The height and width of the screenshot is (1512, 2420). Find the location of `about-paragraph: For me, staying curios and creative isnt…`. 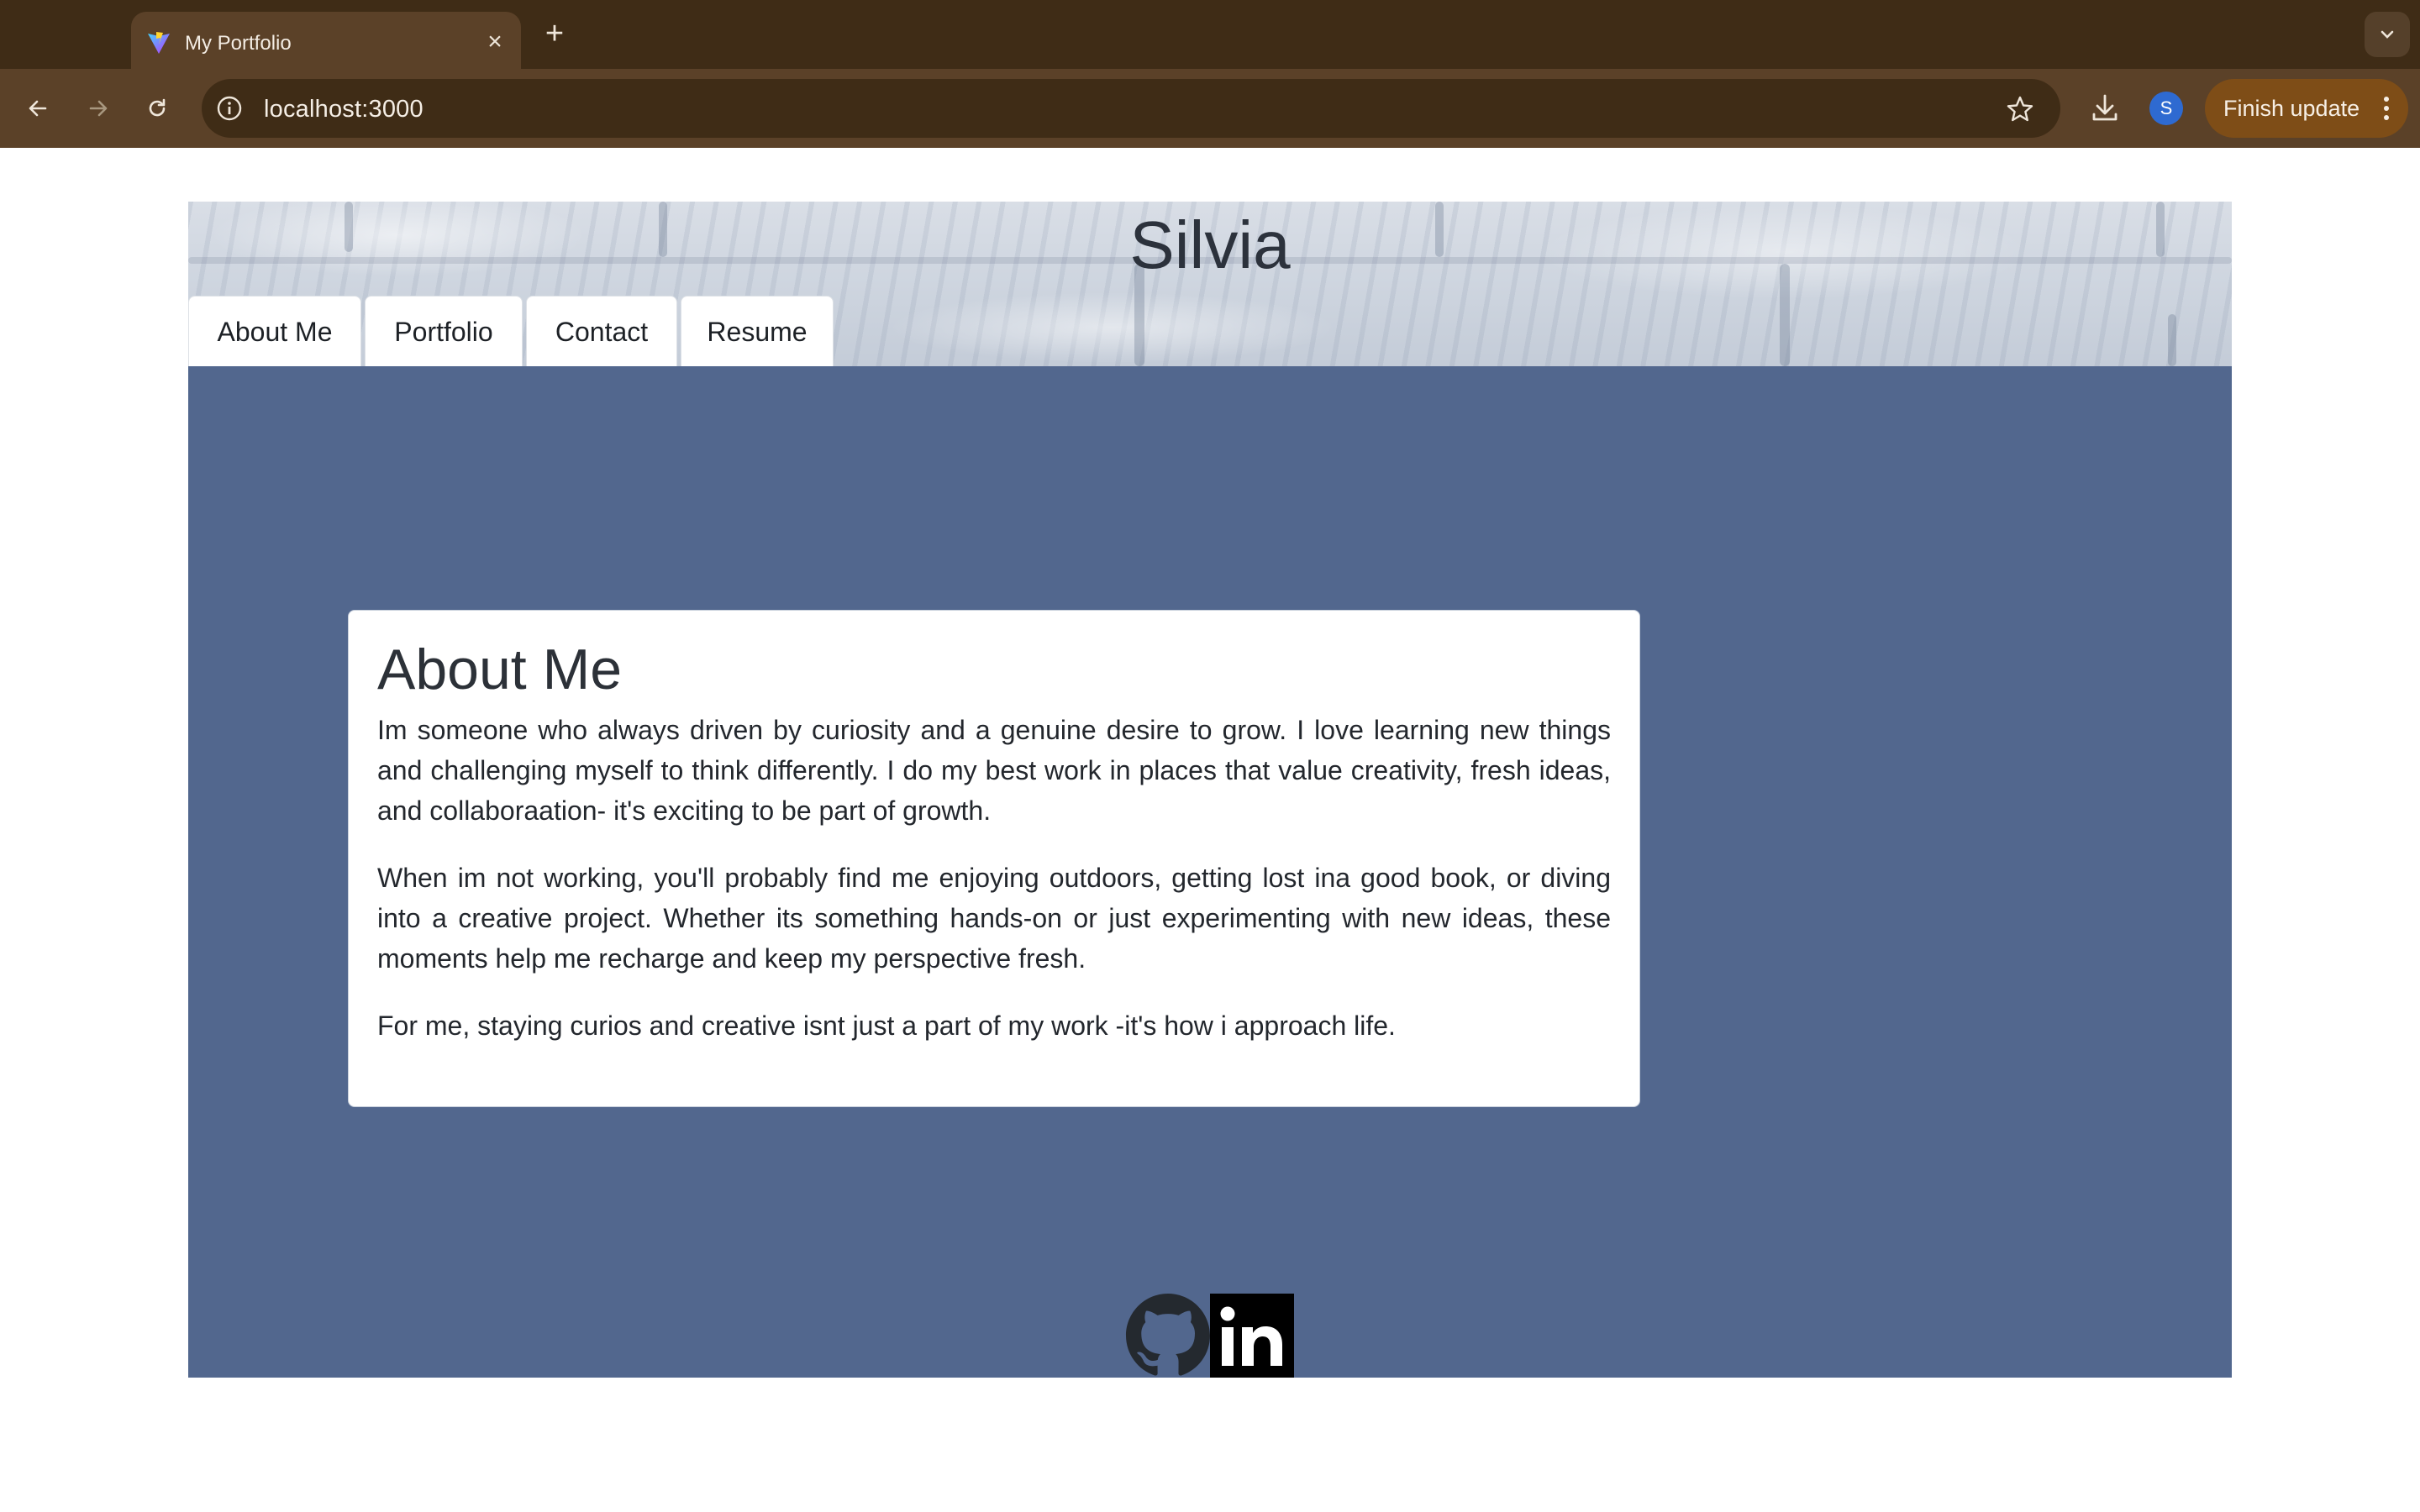

about-paragraph: For me, staying curios and creative isnt… is located at coordinates (886, 1026).